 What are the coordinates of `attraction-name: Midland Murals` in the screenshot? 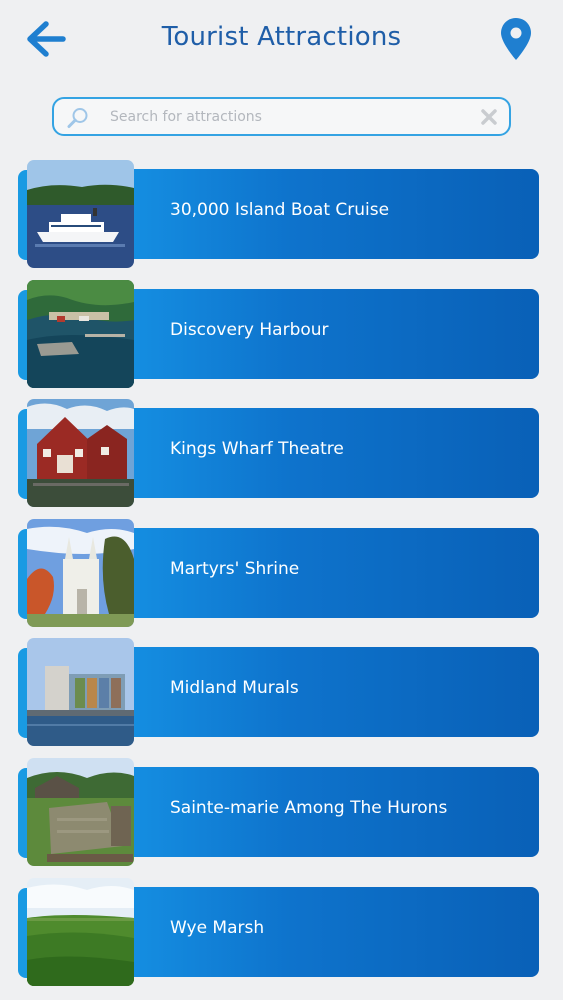 It's located at (234, 688).